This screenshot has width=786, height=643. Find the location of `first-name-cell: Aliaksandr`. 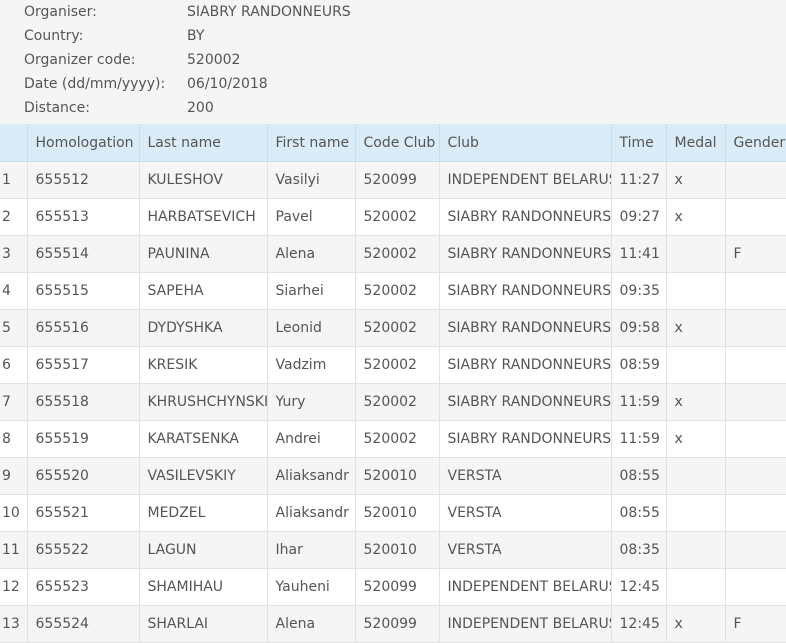

first-name-cell: Aliaksandr is located at coordinates (311, 476).